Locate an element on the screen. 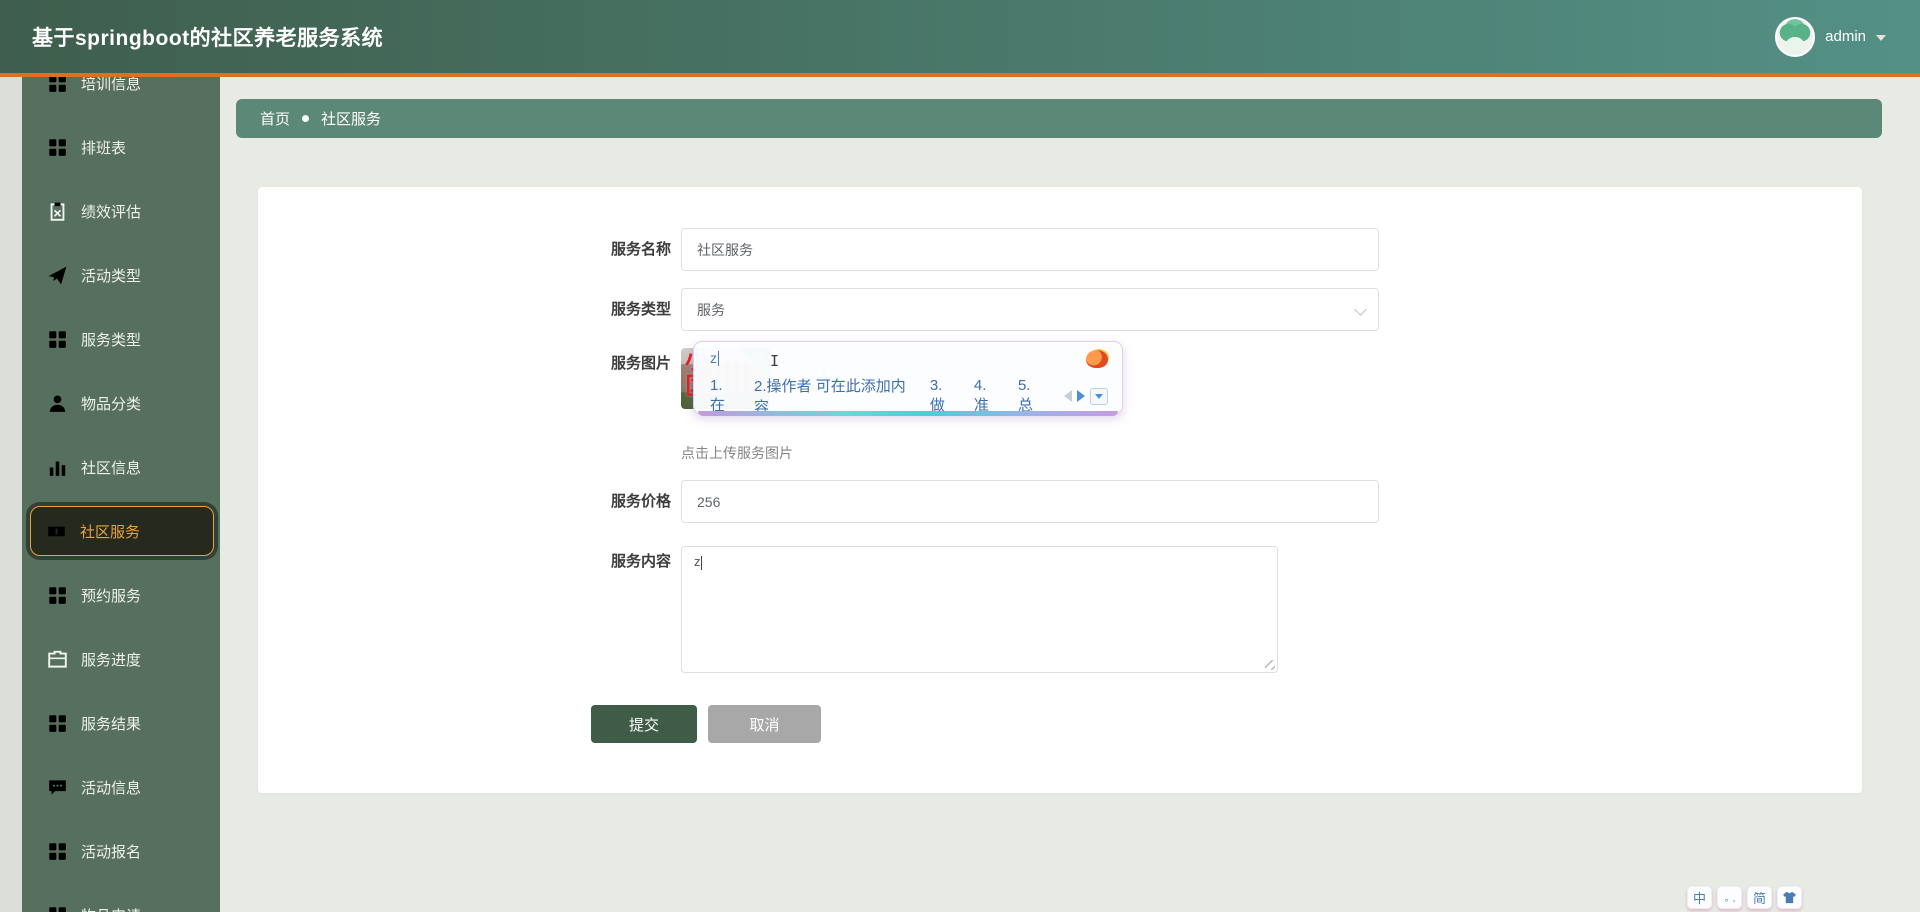  sidebar-item-schedule: 排班表 is located at coordinates (121, 147).